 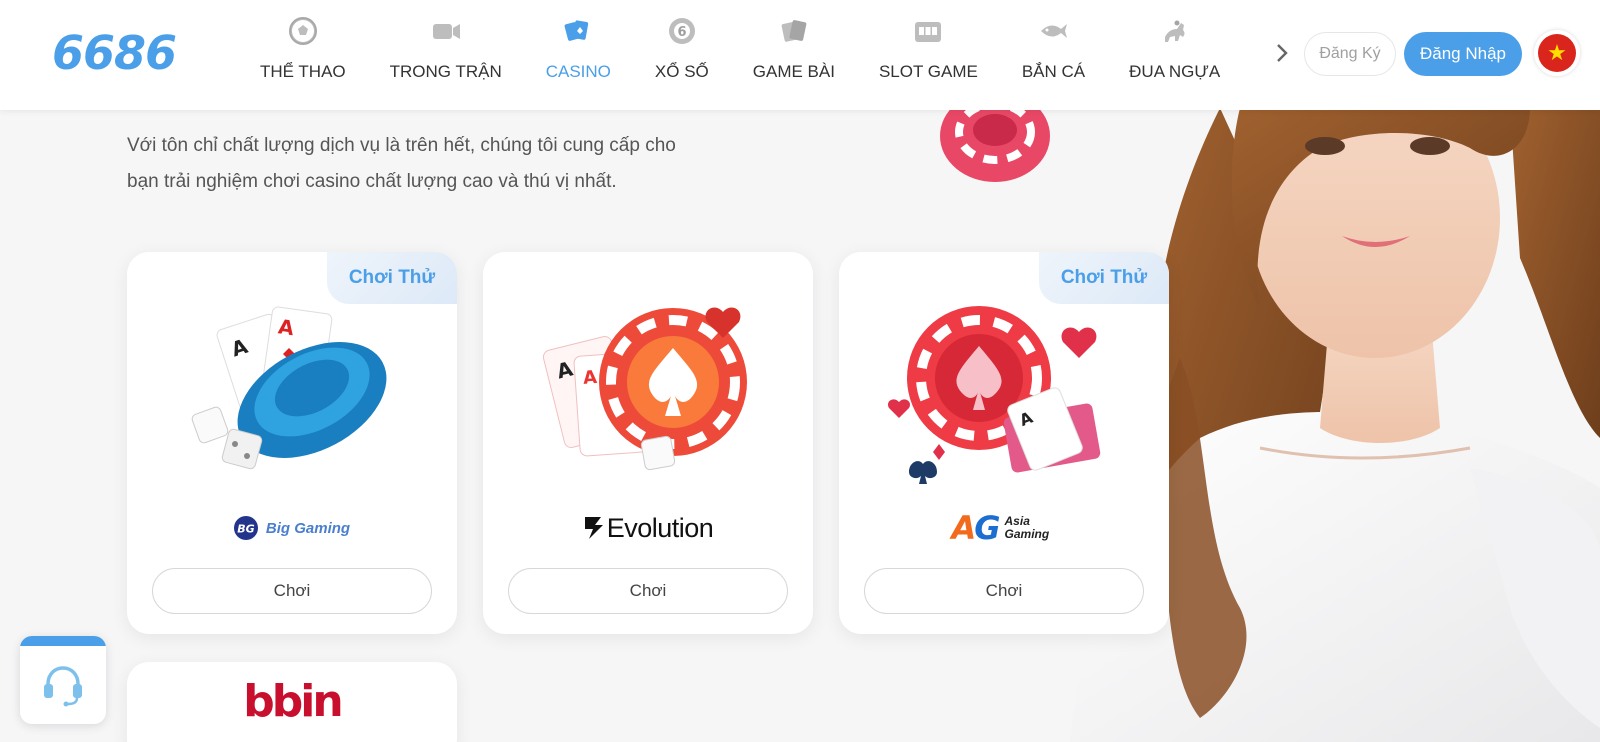 I want to click on decorative-chip-image, so click(x=995, y=145).